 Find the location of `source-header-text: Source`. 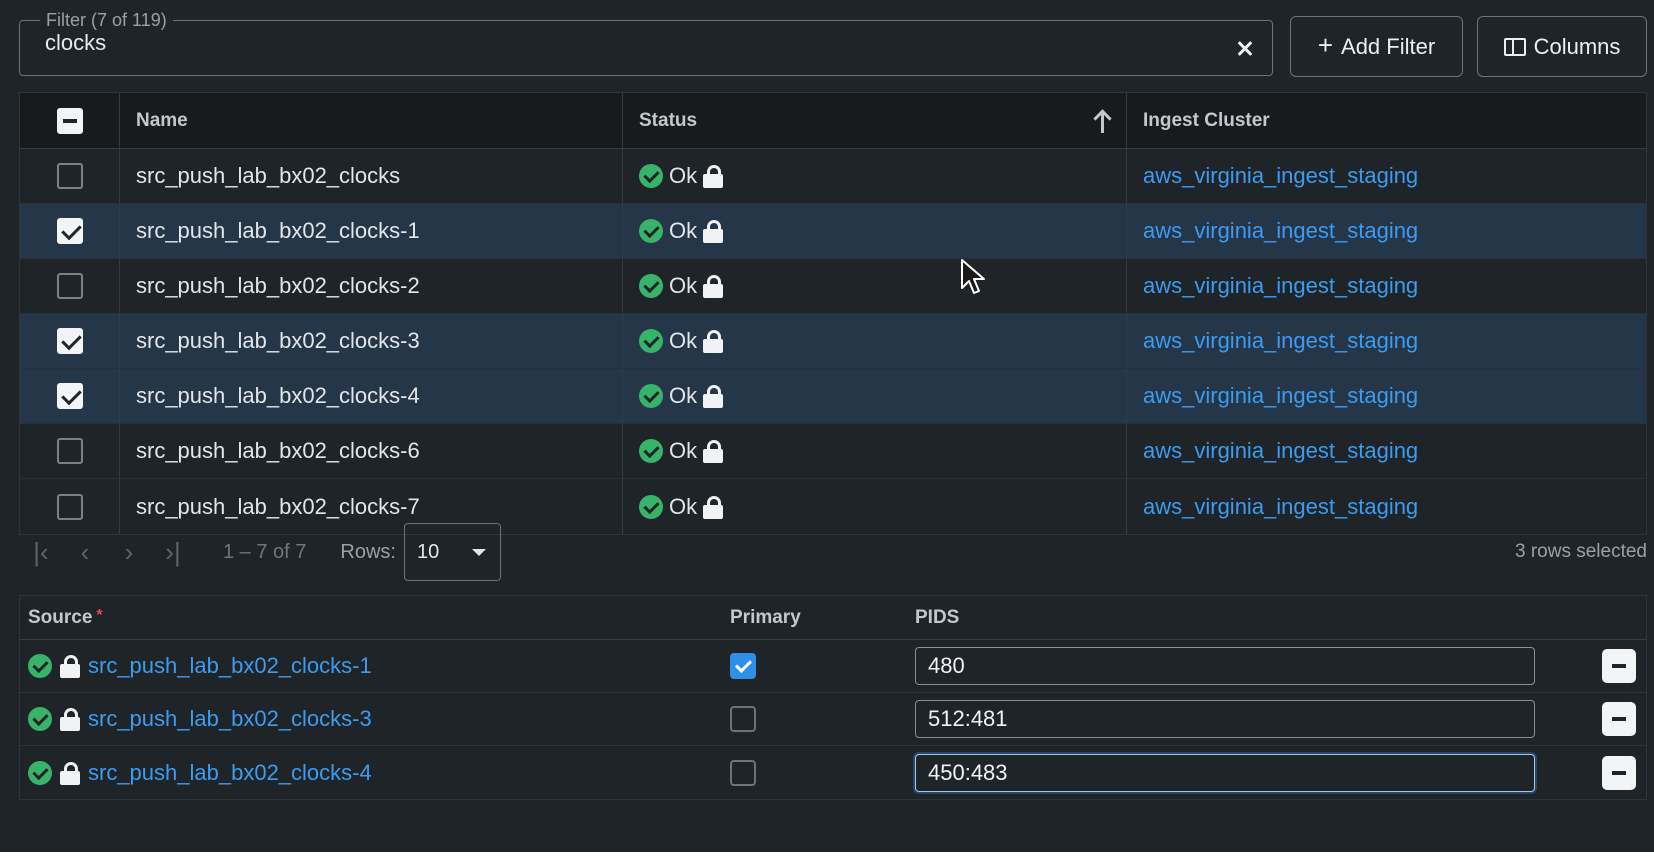

source-header-text: Source is located at coordinates (60, 617).